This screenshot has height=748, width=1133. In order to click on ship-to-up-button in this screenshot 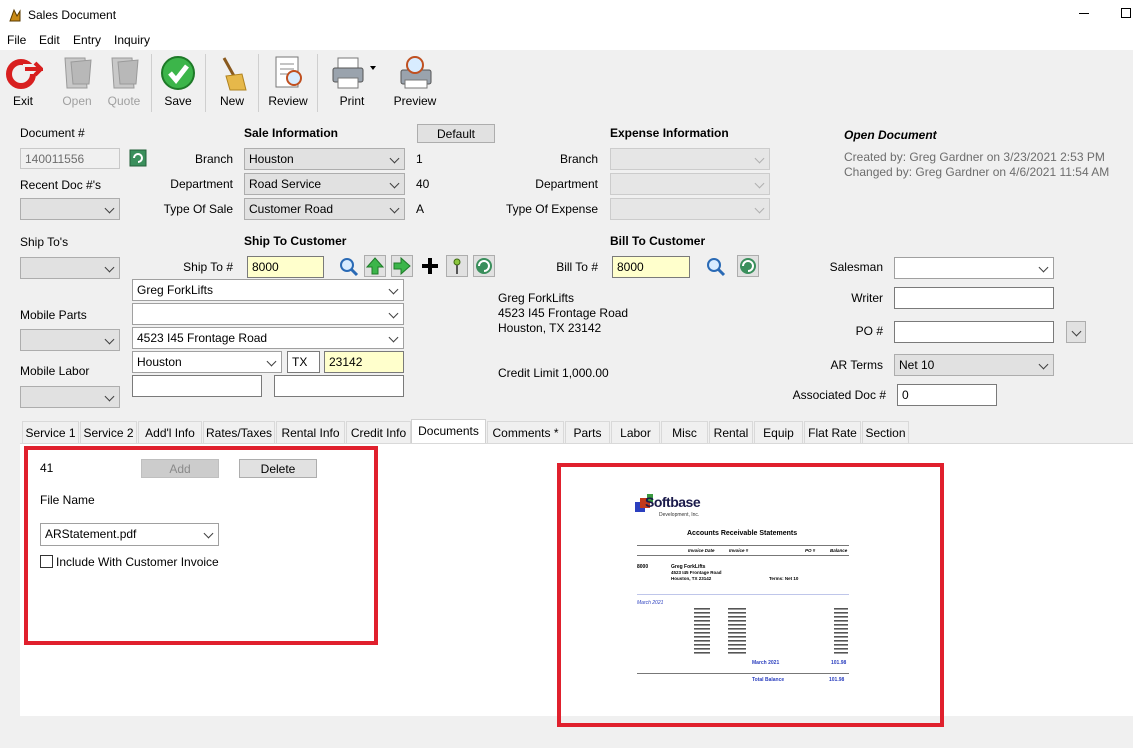, I will do `click(375, 266)`.